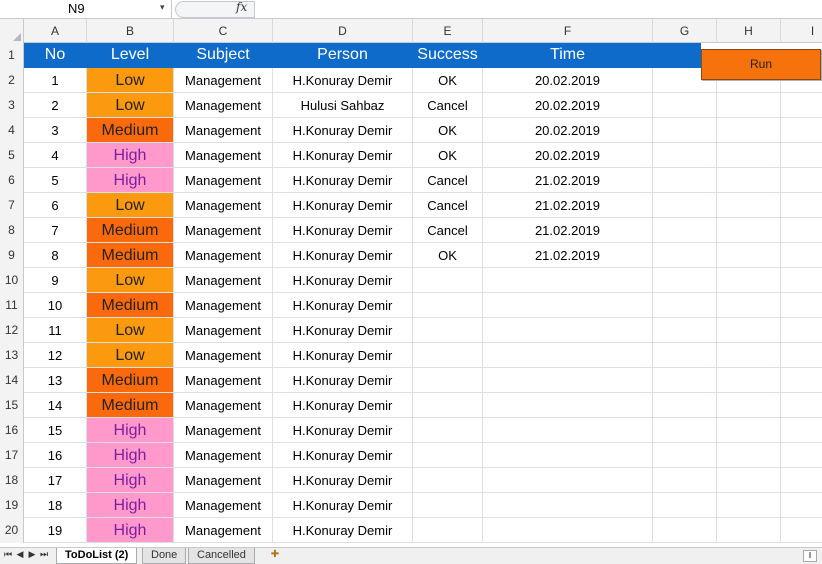 The image size is (822, 564). I want to click on cell-no: 10, so click(55, 305).